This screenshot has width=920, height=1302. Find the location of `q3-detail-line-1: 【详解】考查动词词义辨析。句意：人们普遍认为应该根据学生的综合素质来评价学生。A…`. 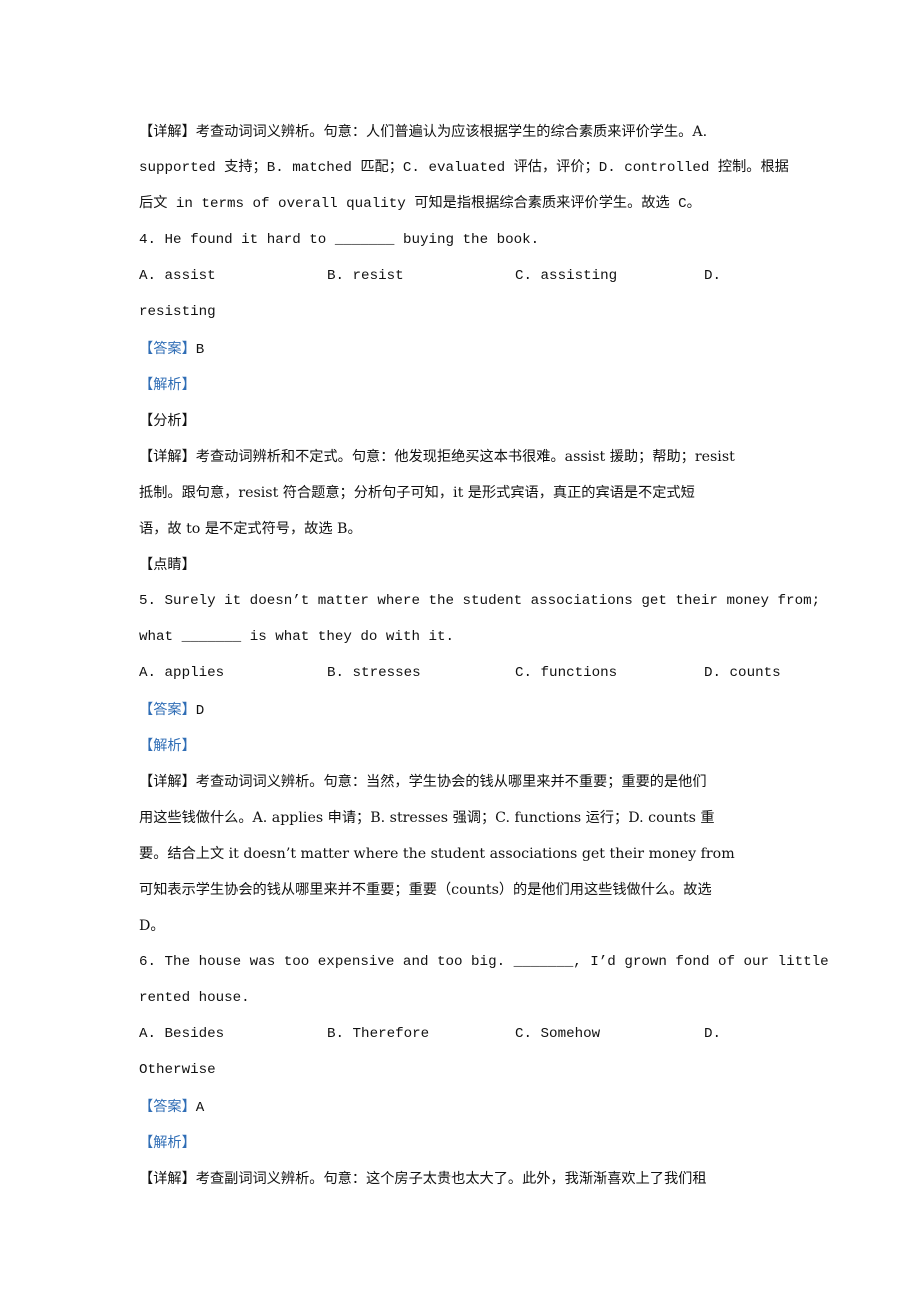

q3-detail-line-1: 【详解】考查动词词义辨析。句意：人们普遍认为应该根据学生的综合素质来评价学生。A… is located at coordinates (423, 132).